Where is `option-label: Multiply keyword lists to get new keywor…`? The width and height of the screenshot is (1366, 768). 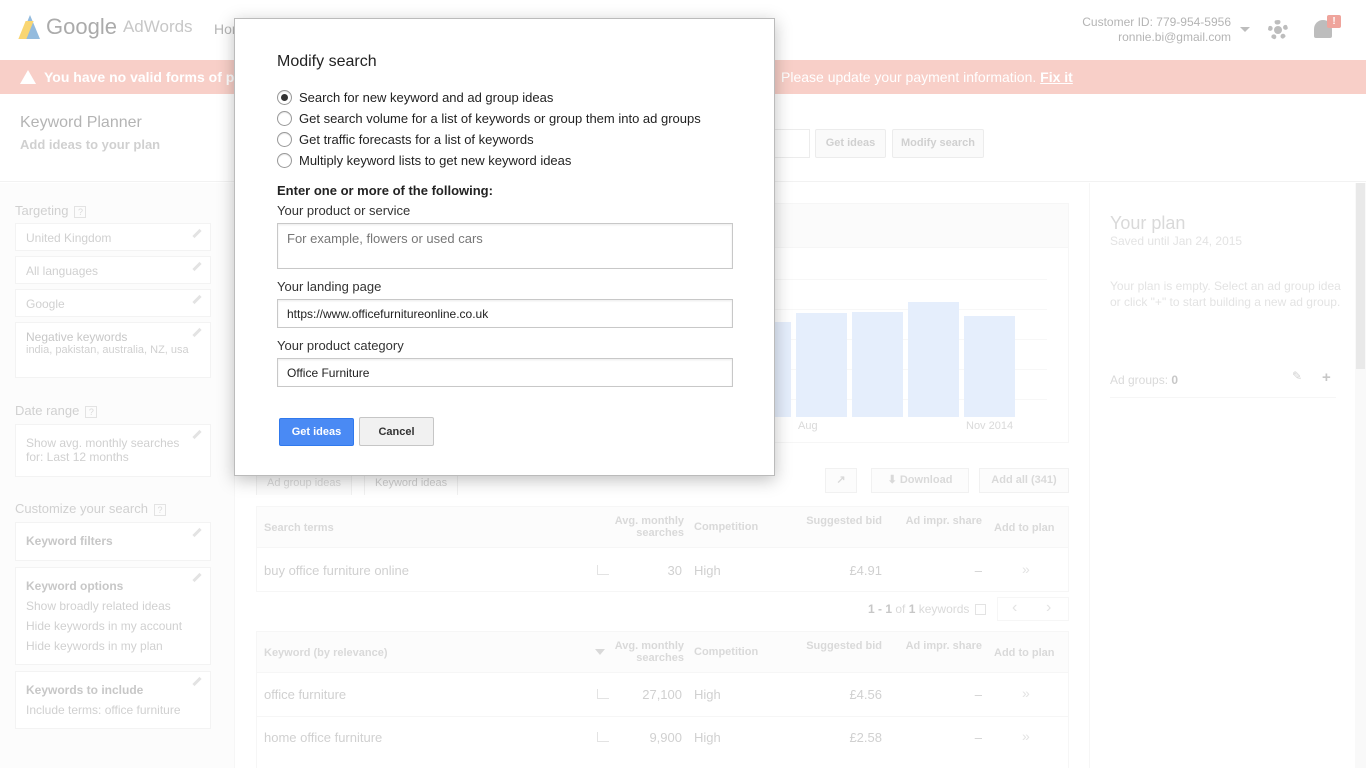
option-label: Multiply keyword lists to get new keywor… is located at coordinates (435, 160).